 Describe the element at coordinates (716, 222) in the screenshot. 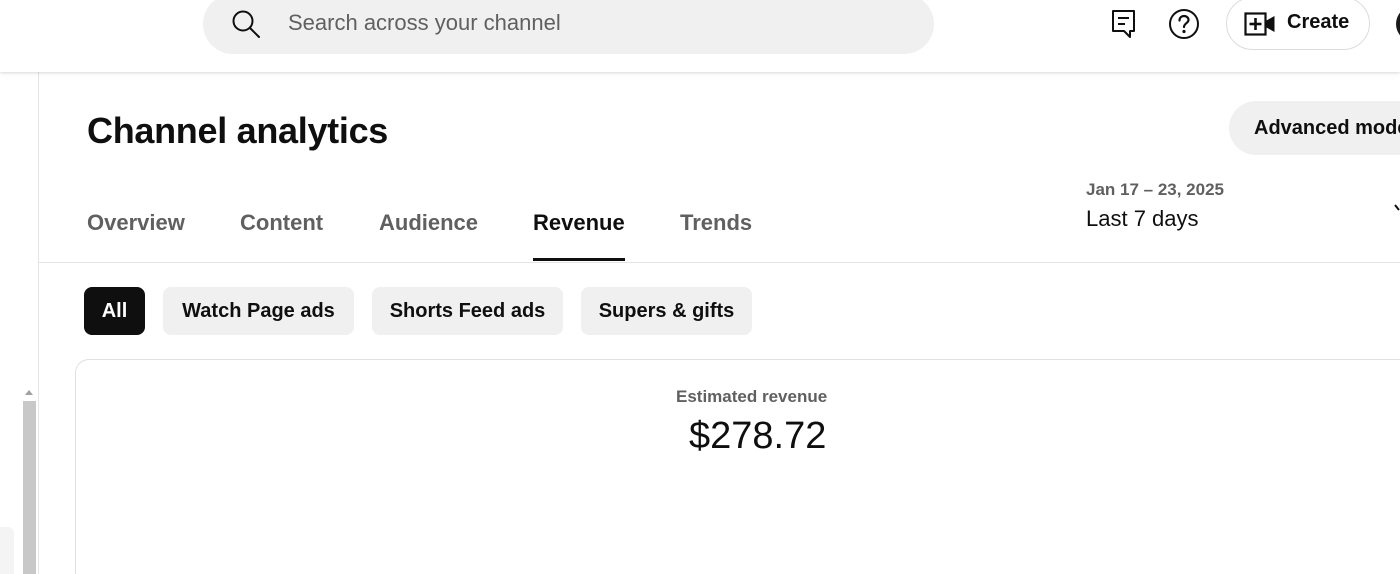

I see `tab-label: Trends` at that location.